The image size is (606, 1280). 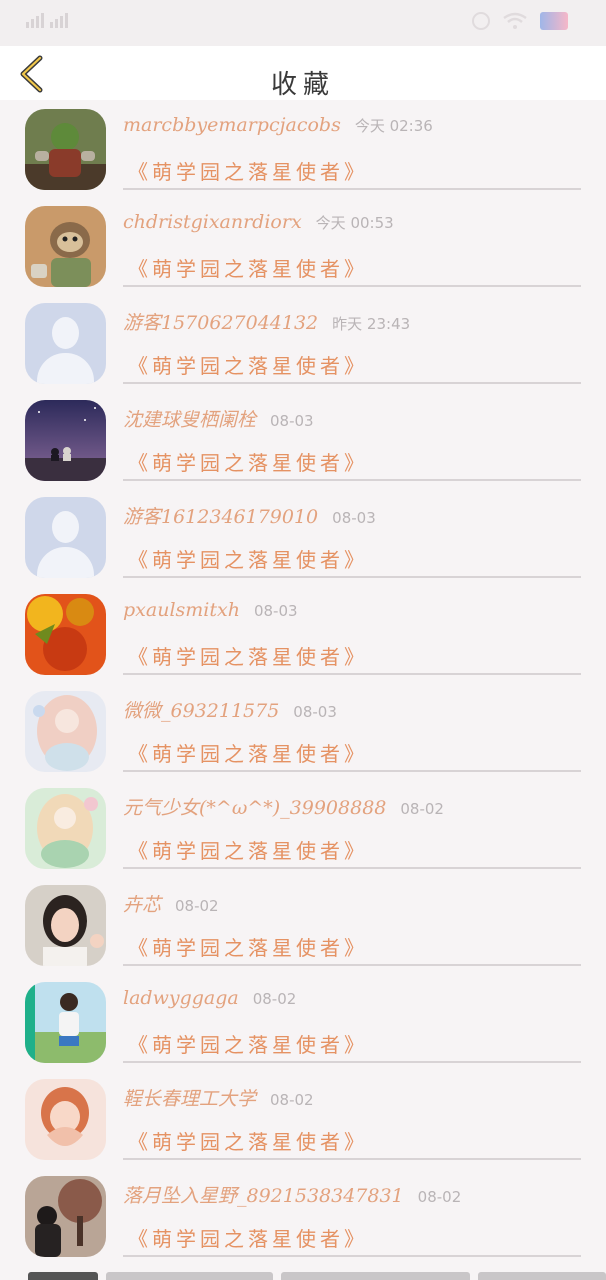 What do you see at coordinates (303, 924) in the screenshot?
I see `list-item: 卉芯 08-02 《萌学园之落星使者》` at bounding box center [303, 924].